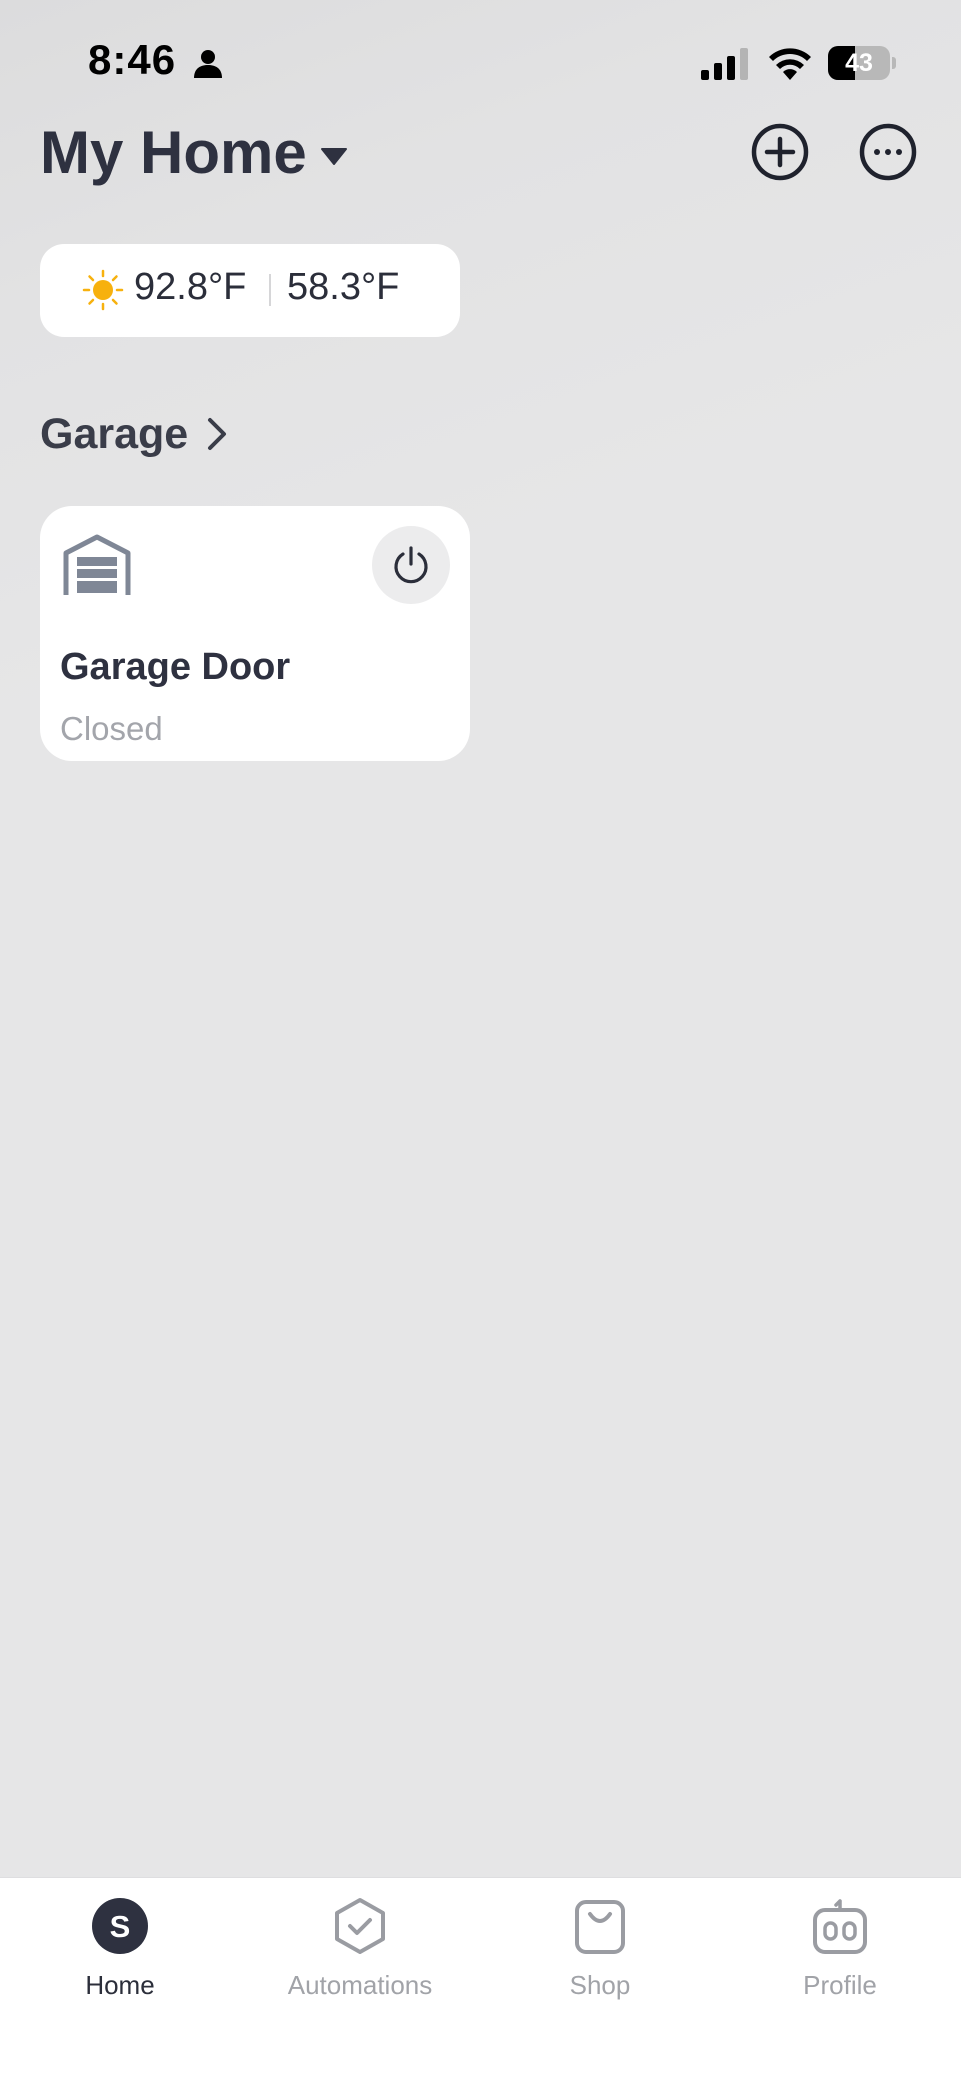  What do you see at coordinates (600, 1927) in the screenshot?
I see `shop-bag-icon` at bounding box center [600, 1927].